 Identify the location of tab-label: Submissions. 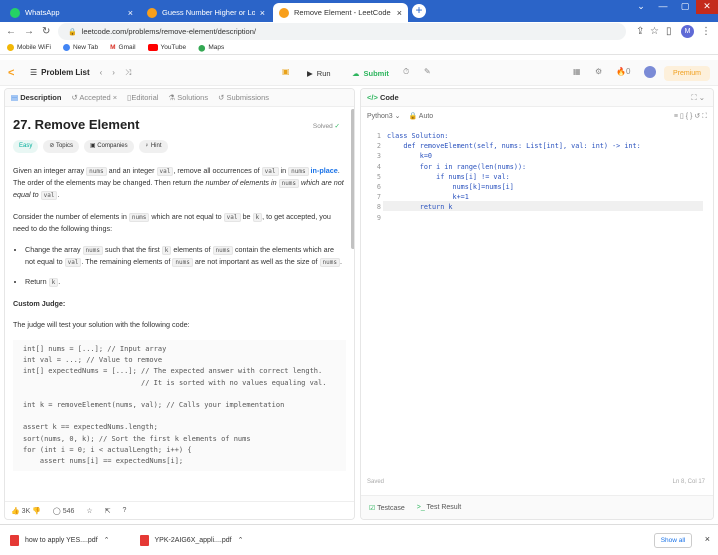
(248, 97).